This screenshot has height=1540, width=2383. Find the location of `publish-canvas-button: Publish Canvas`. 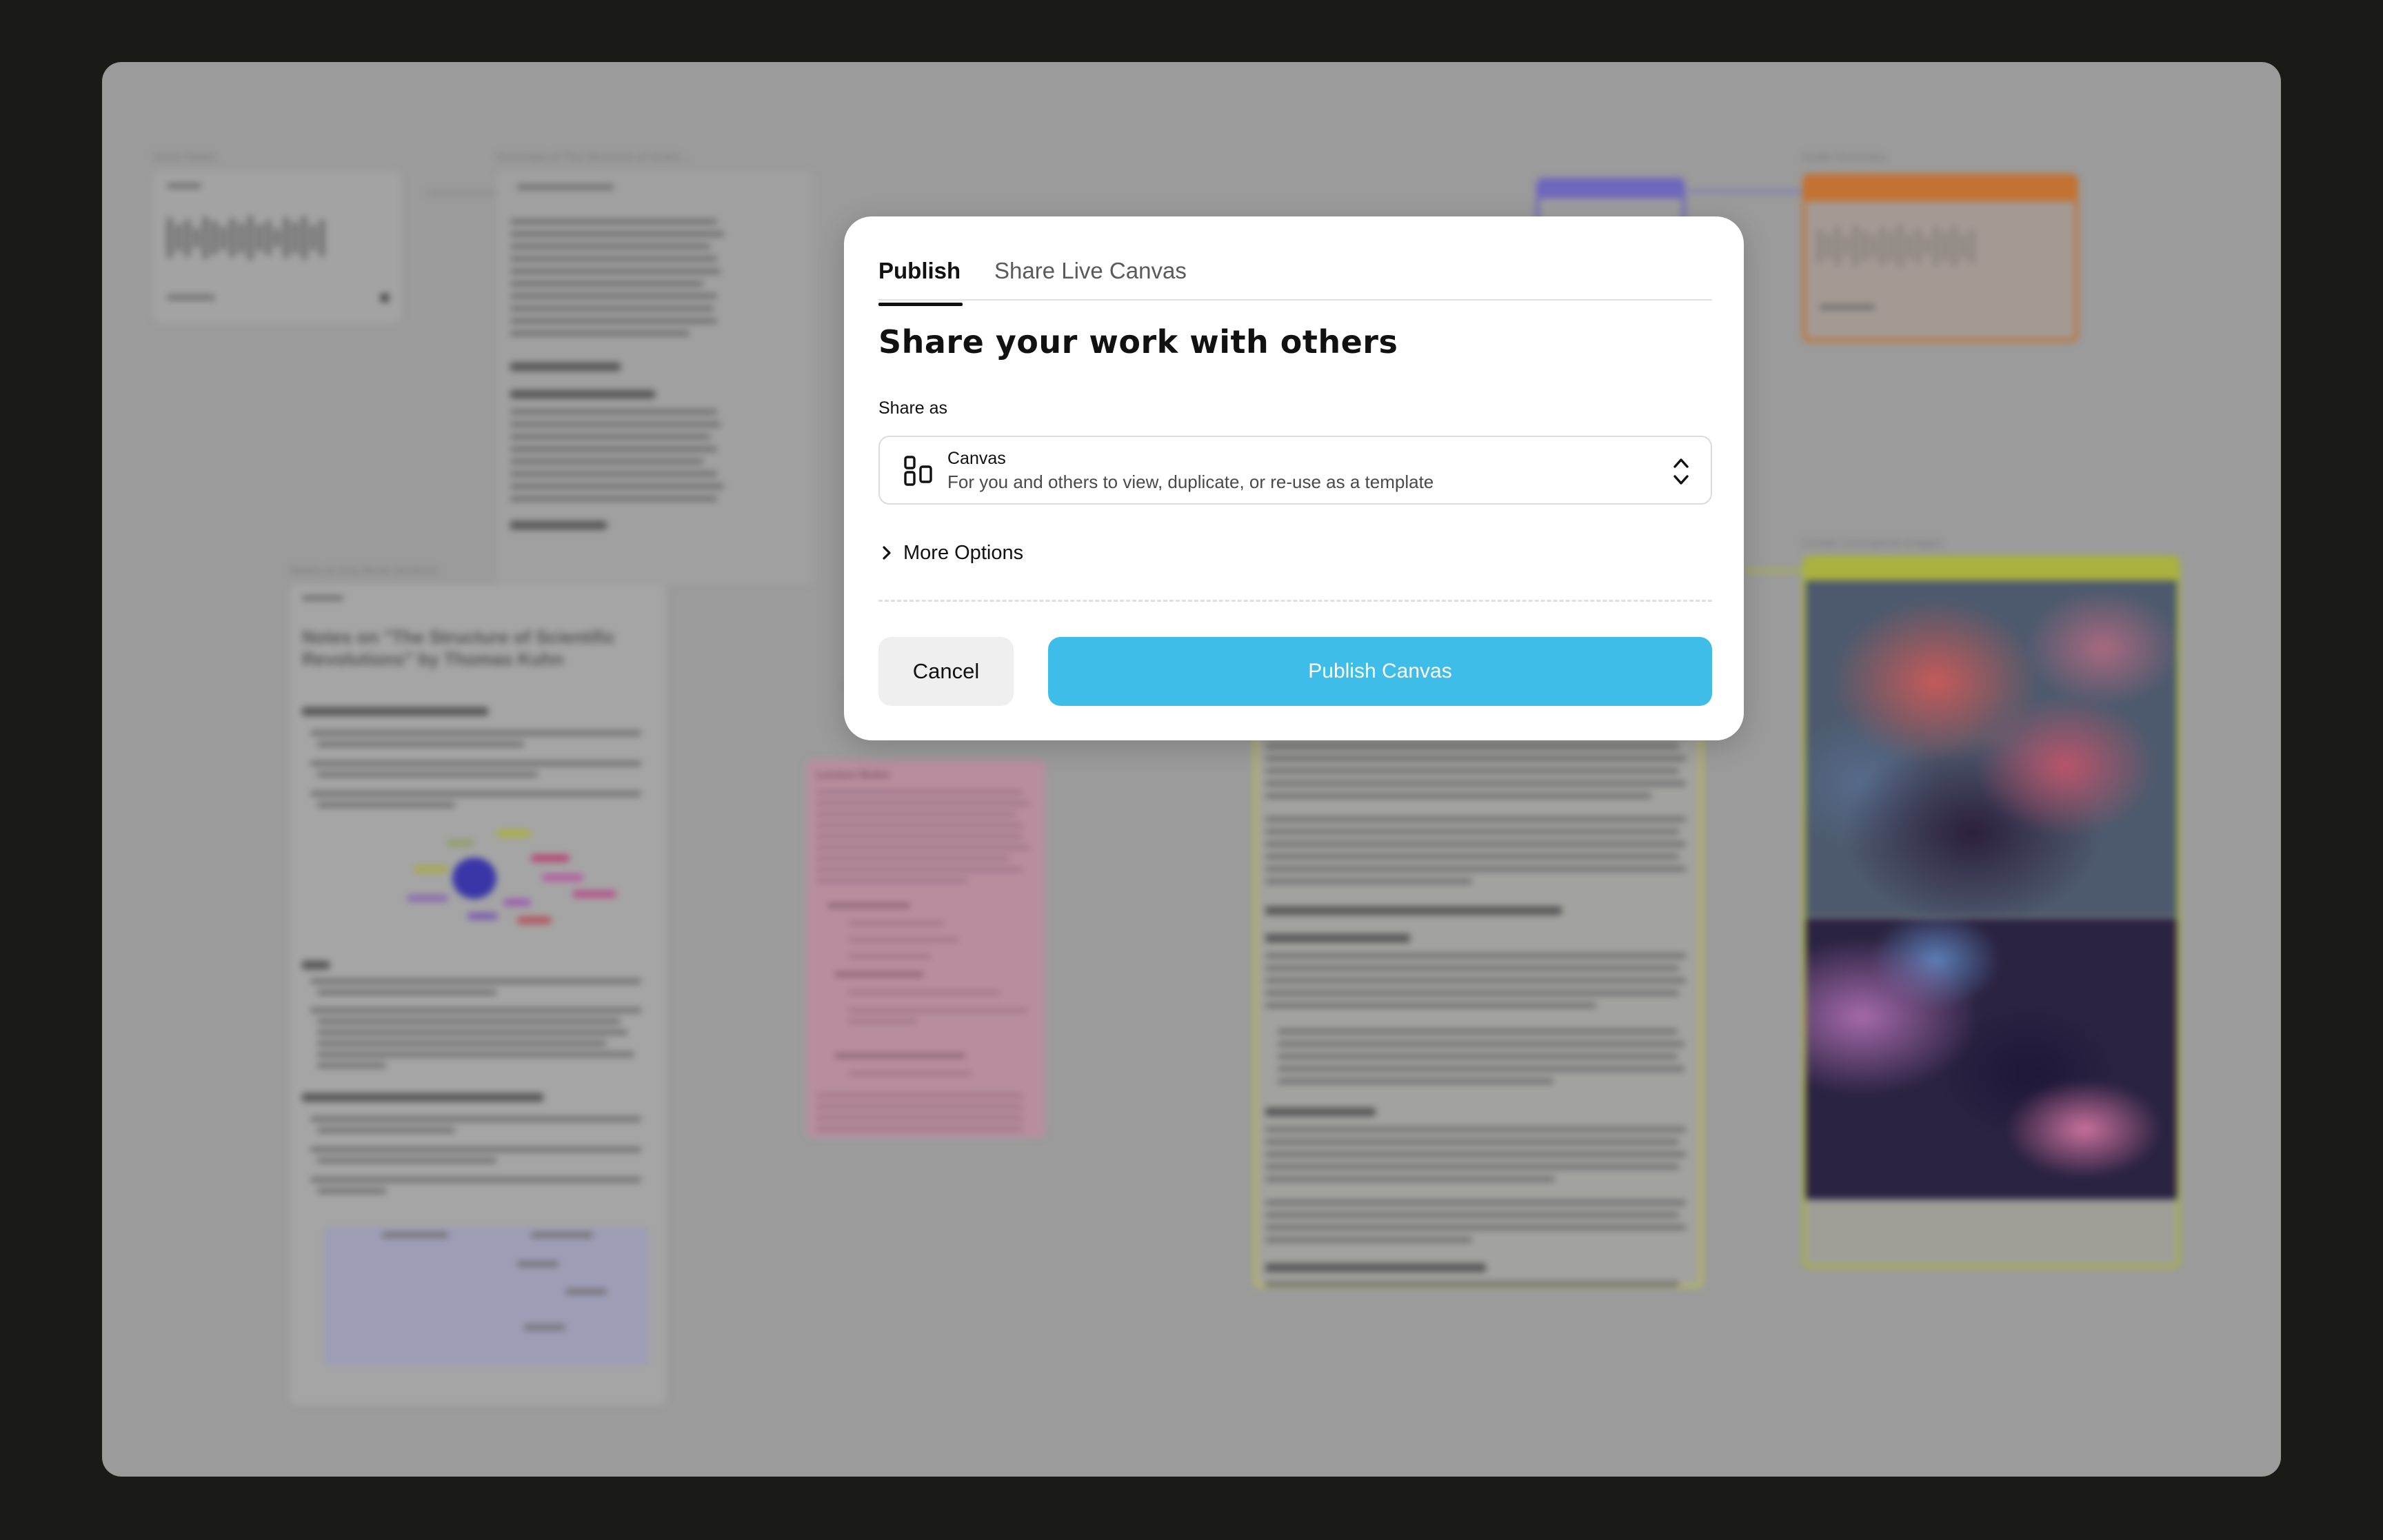

publish-canvas-button: Publish Canvas is located at coordinates (1380, 672).